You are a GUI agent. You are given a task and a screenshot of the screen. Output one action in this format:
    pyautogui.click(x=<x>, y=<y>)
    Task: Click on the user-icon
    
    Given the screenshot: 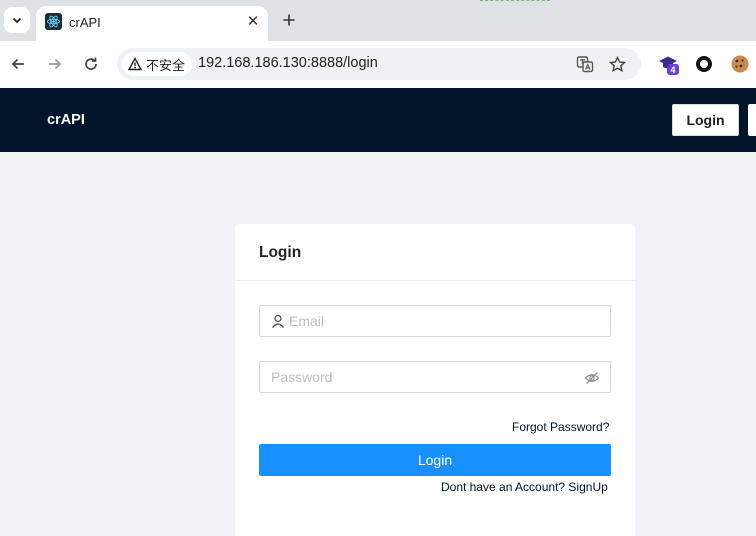 What is the action you would take?
    pyautogui.click(x=278, y=321)
    